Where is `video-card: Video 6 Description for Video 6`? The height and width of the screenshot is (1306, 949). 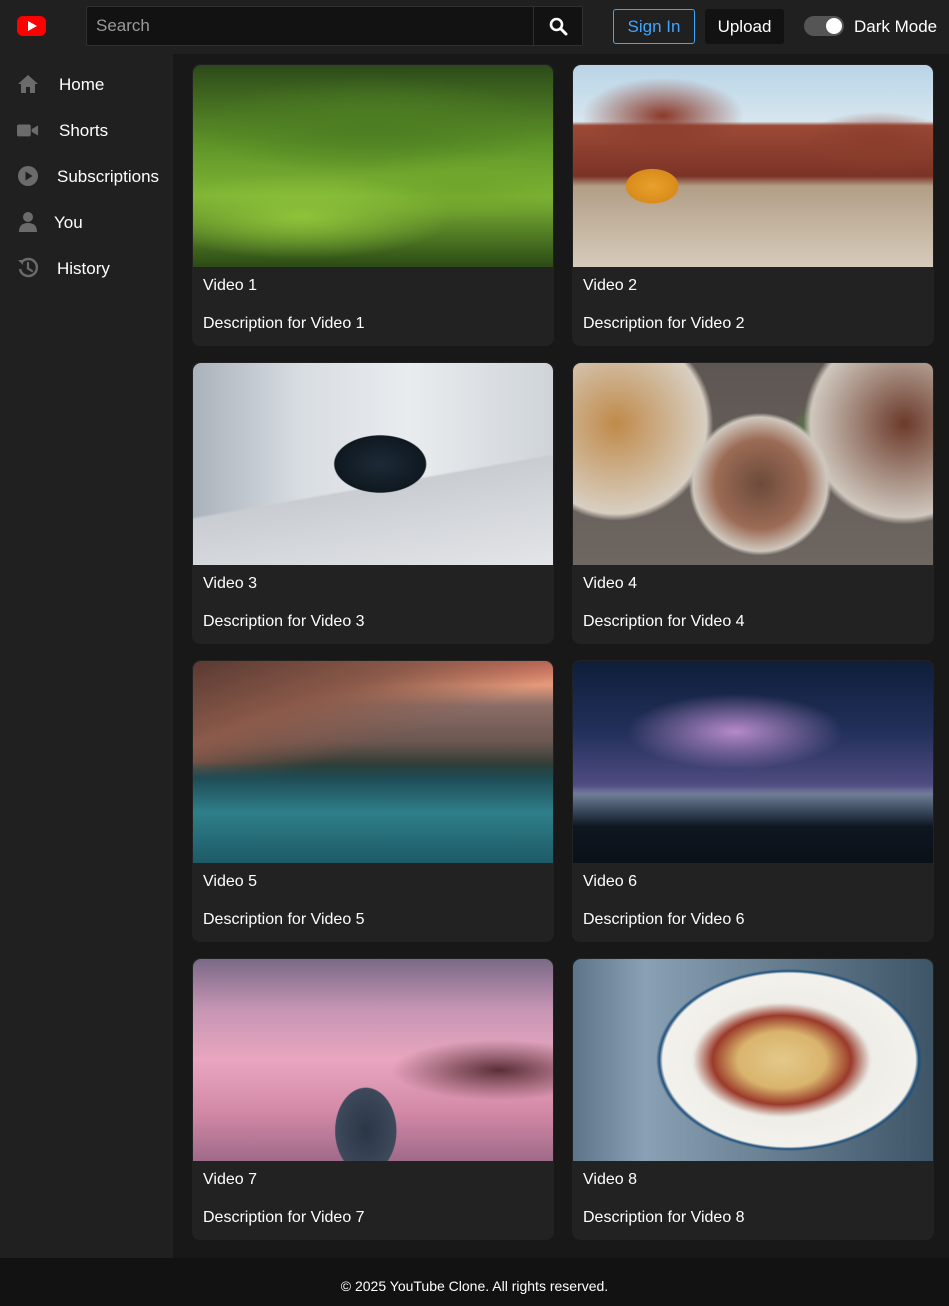
video-card: Video 6 Description for Video 6 is located at coordinates (753, 801).